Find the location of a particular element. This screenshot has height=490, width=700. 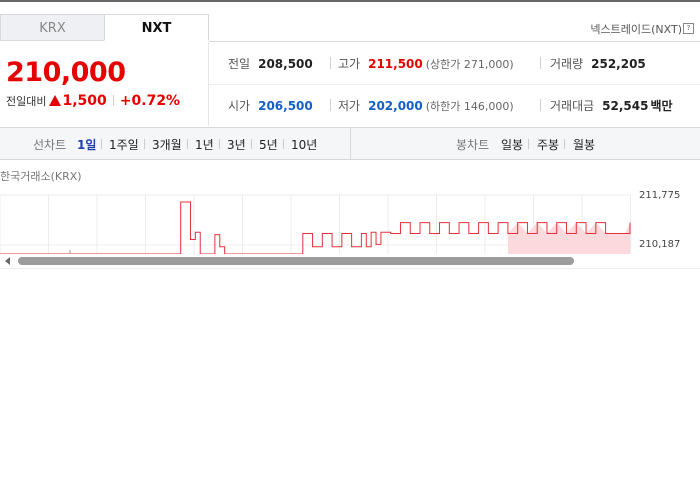

stat-low: 저가 202,000 (하한가 146,000) is located at coordinates (426, 105).